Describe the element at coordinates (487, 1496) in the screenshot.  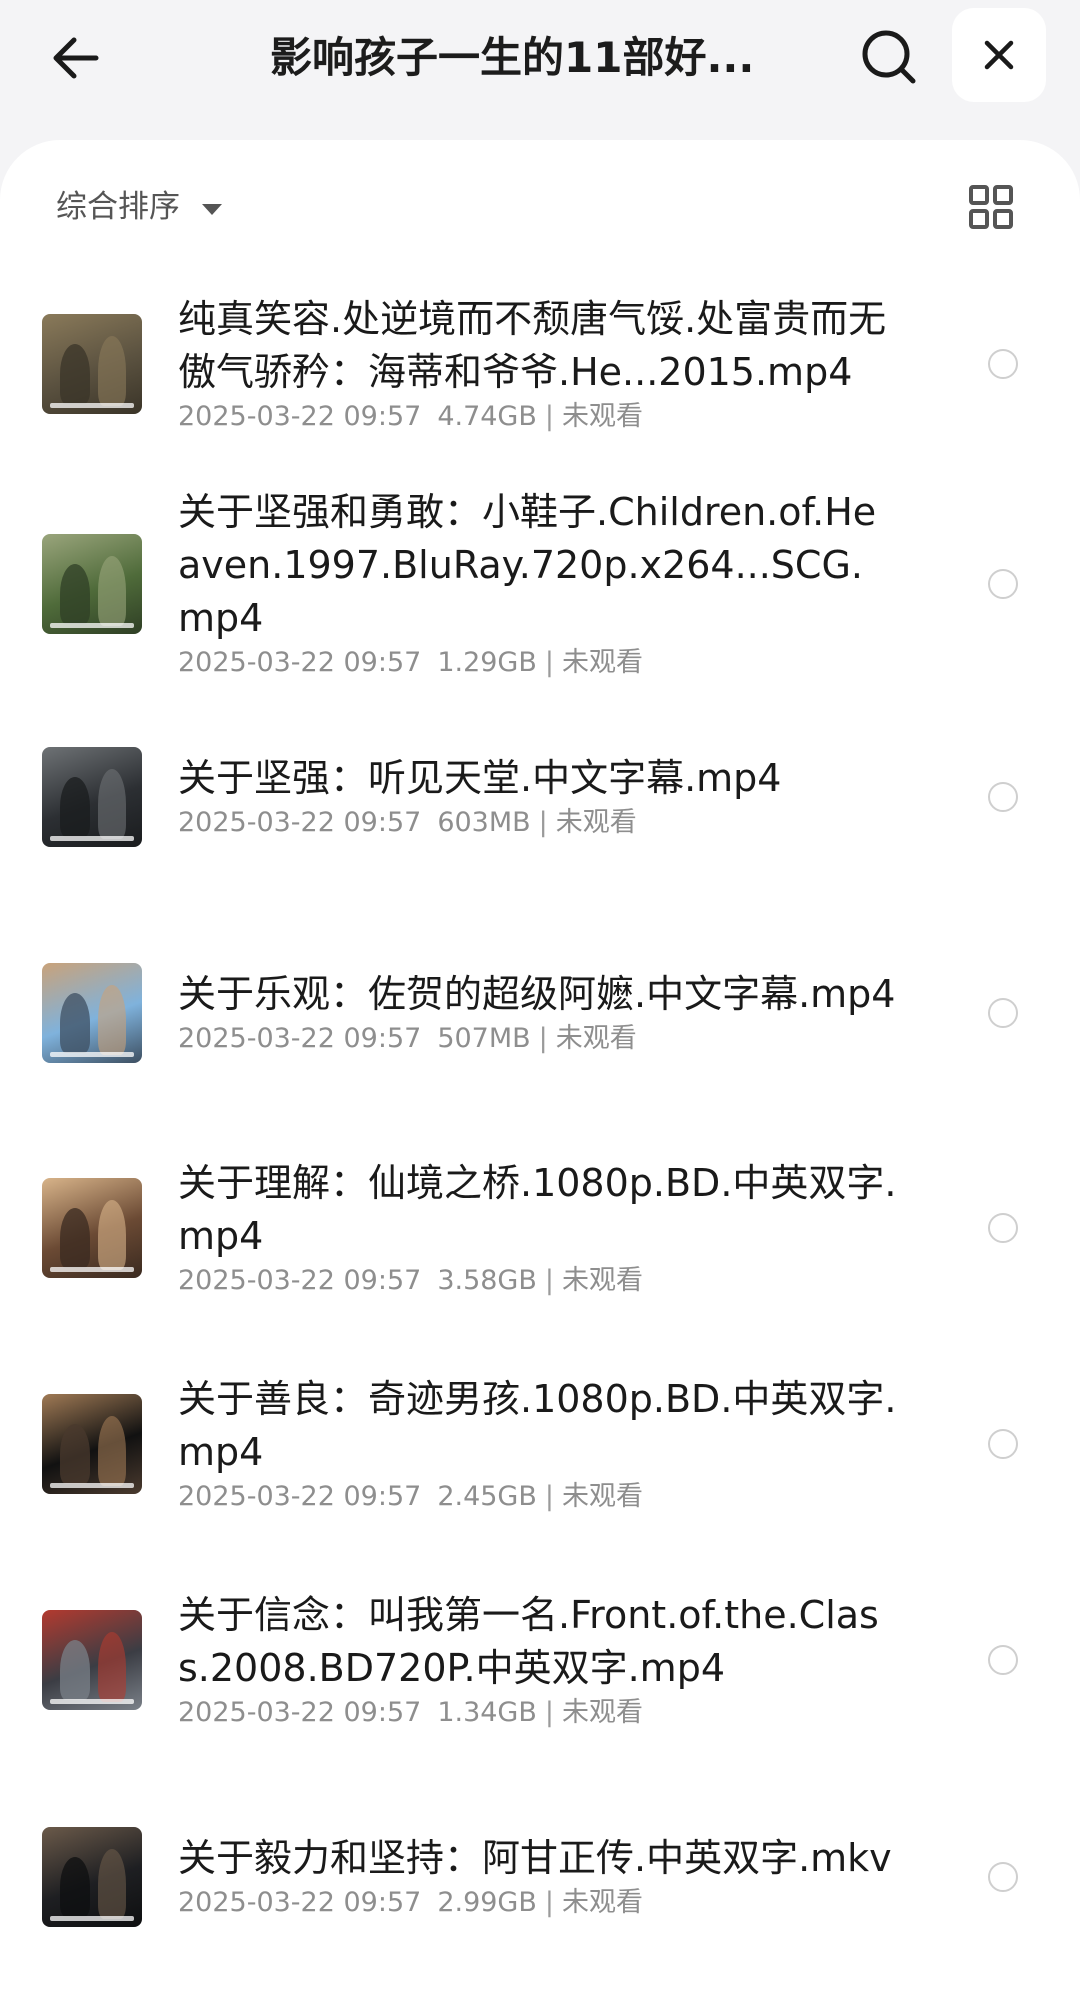
I see `file-size: 2.45GB` at that location.